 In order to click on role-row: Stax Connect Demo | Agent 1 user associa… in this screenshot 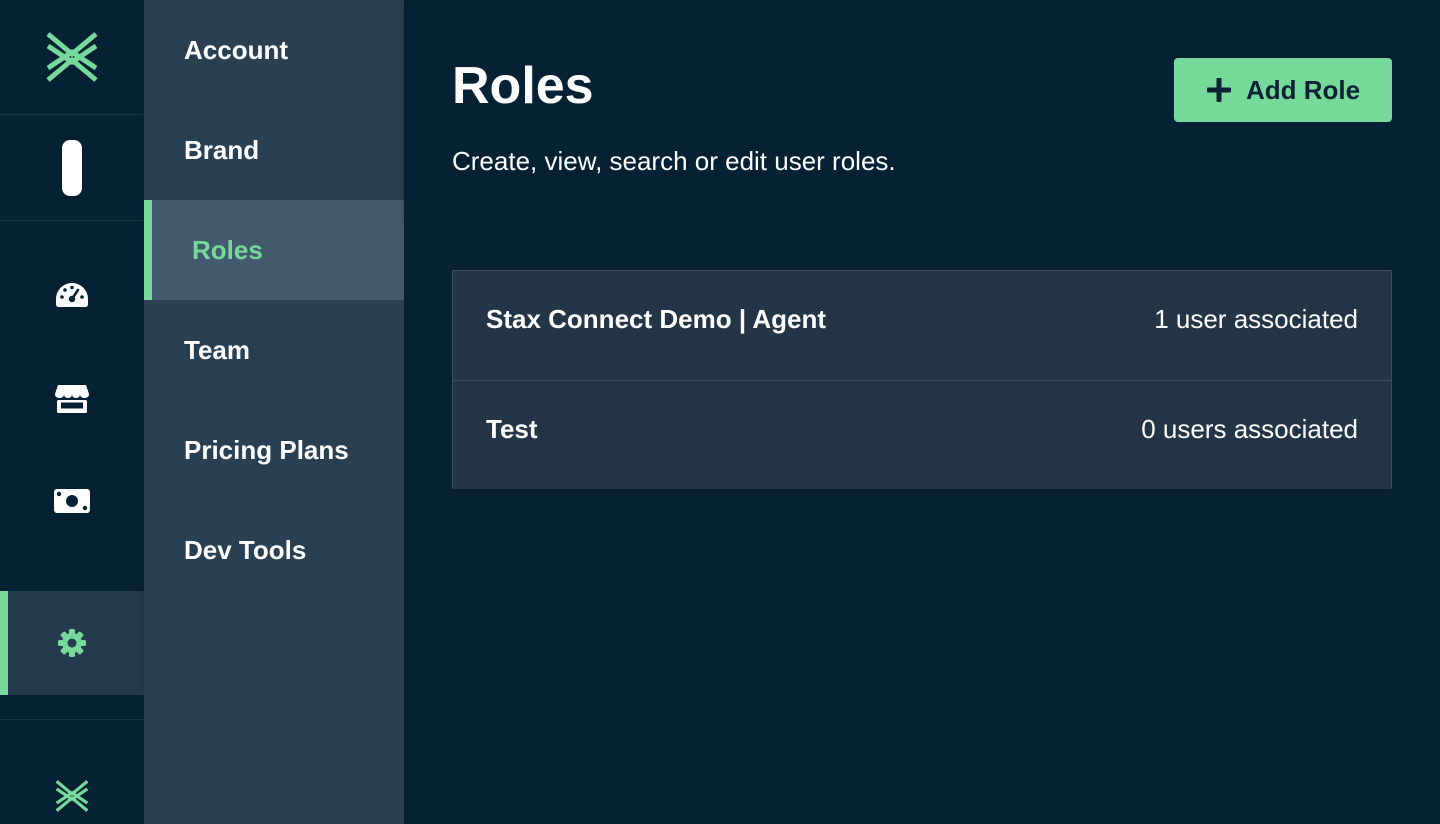, I will do `click(922, 326)`.